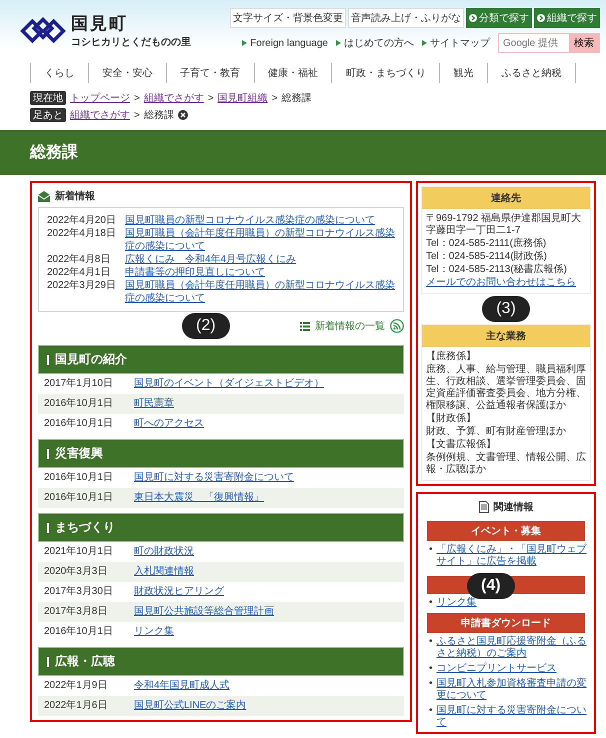  What do you see at coordinates (206, 326) in the screenshot?
I see `callout-label: (2)` at bounding box center [206, 326].